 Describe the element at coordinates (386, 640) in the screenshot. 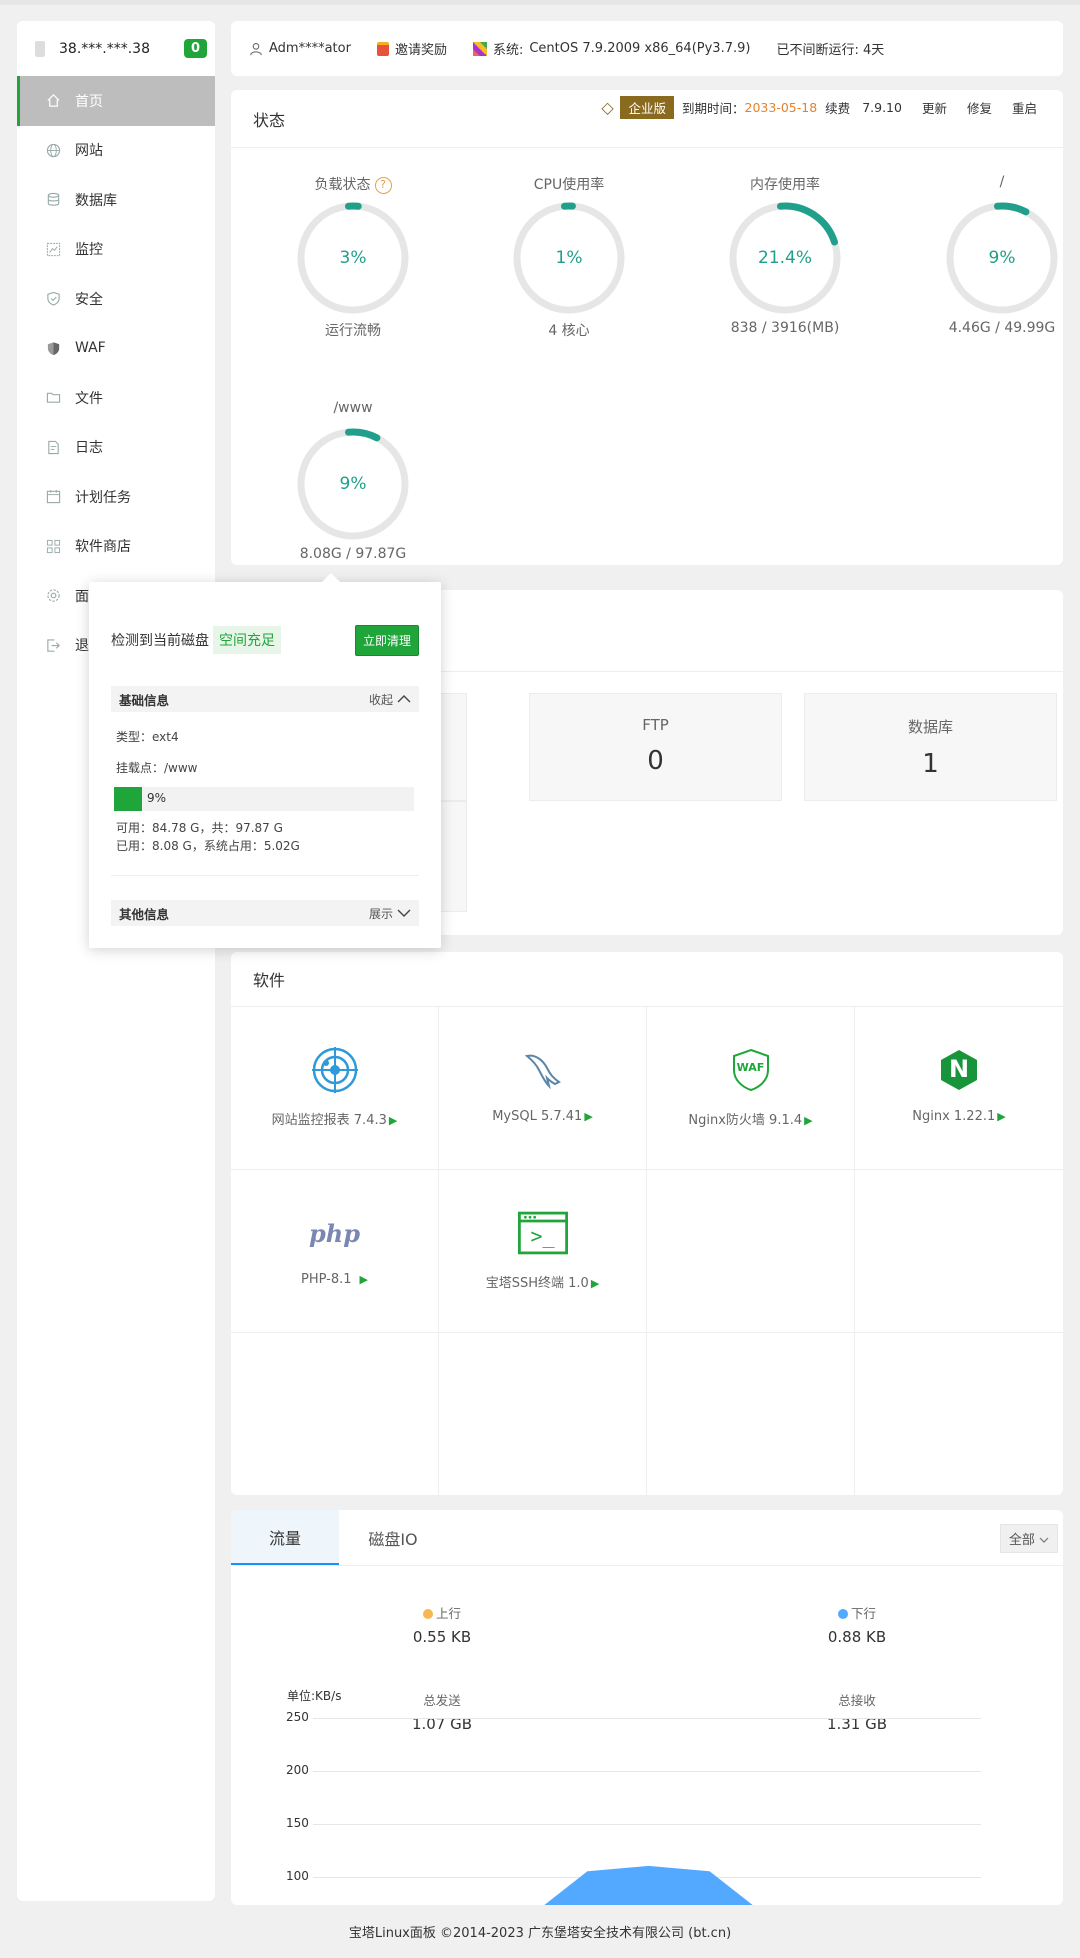

I see `clean-now-button: 立即清理` at that location.